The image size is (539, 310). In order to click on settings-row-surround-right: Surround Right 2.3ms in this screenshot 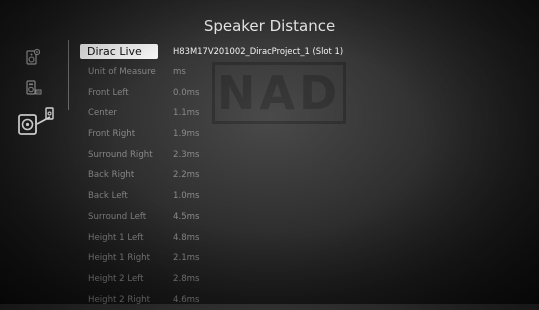, I will do `click(211, 154)`.